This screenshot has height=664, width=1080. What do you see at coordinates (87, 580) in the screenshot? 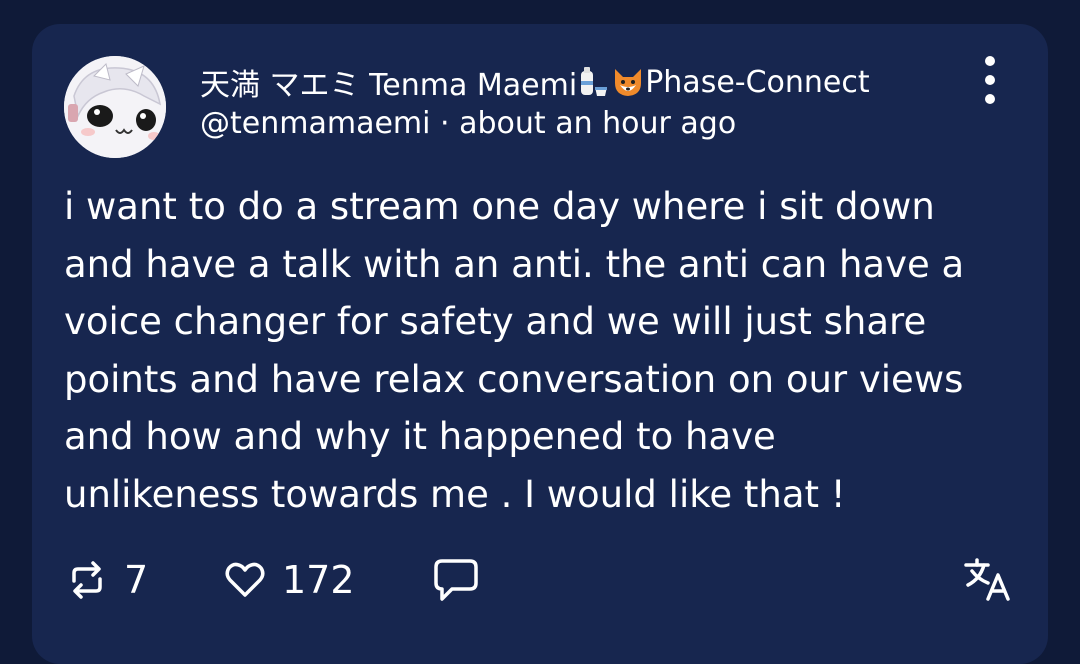
I see `repost-icon` at bounding box center [87, 580].